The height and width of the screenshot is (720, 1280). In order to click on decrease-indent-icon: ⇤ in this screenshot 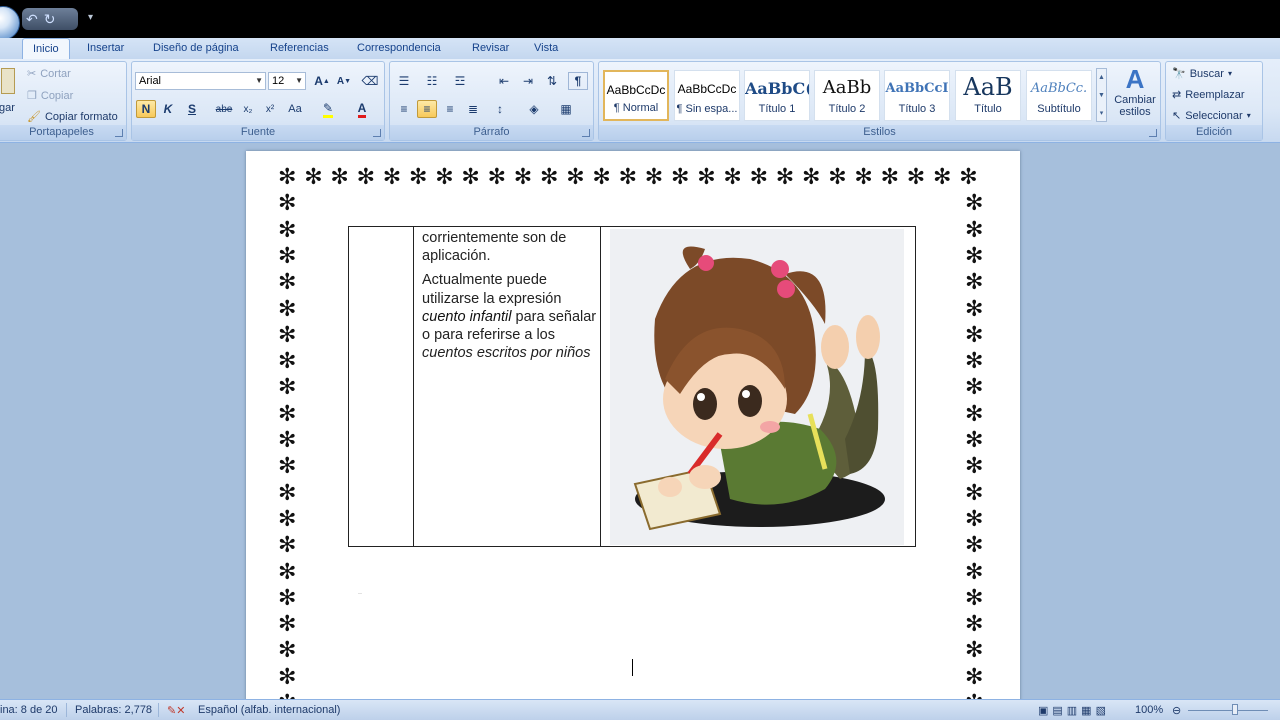, I will do `click(504, 81)`.